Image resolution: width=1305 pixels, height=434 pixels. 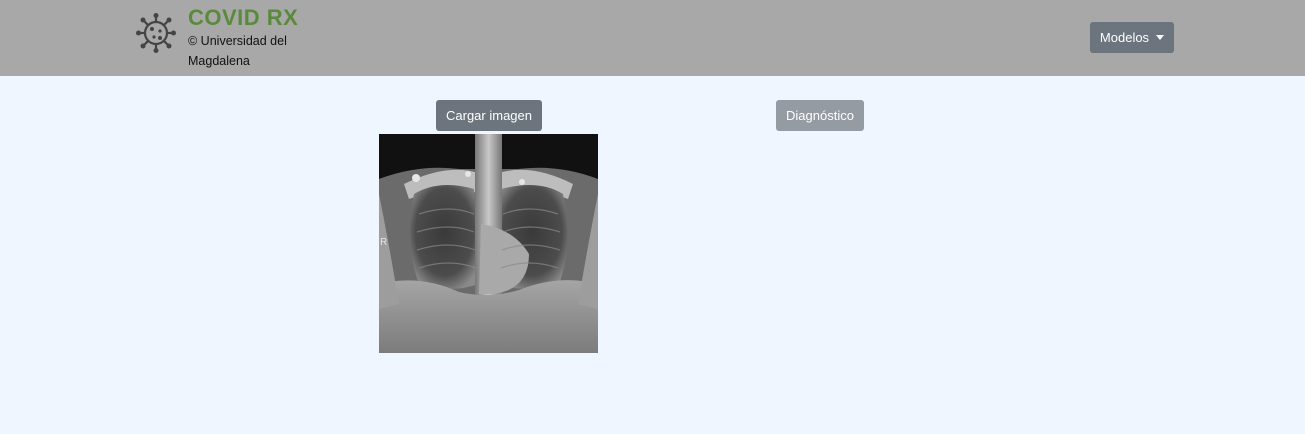 What do you see at coordinates (488, 243) in the screenshot?
I see `chest-xray-image: R` at bounding box center [488, 243].